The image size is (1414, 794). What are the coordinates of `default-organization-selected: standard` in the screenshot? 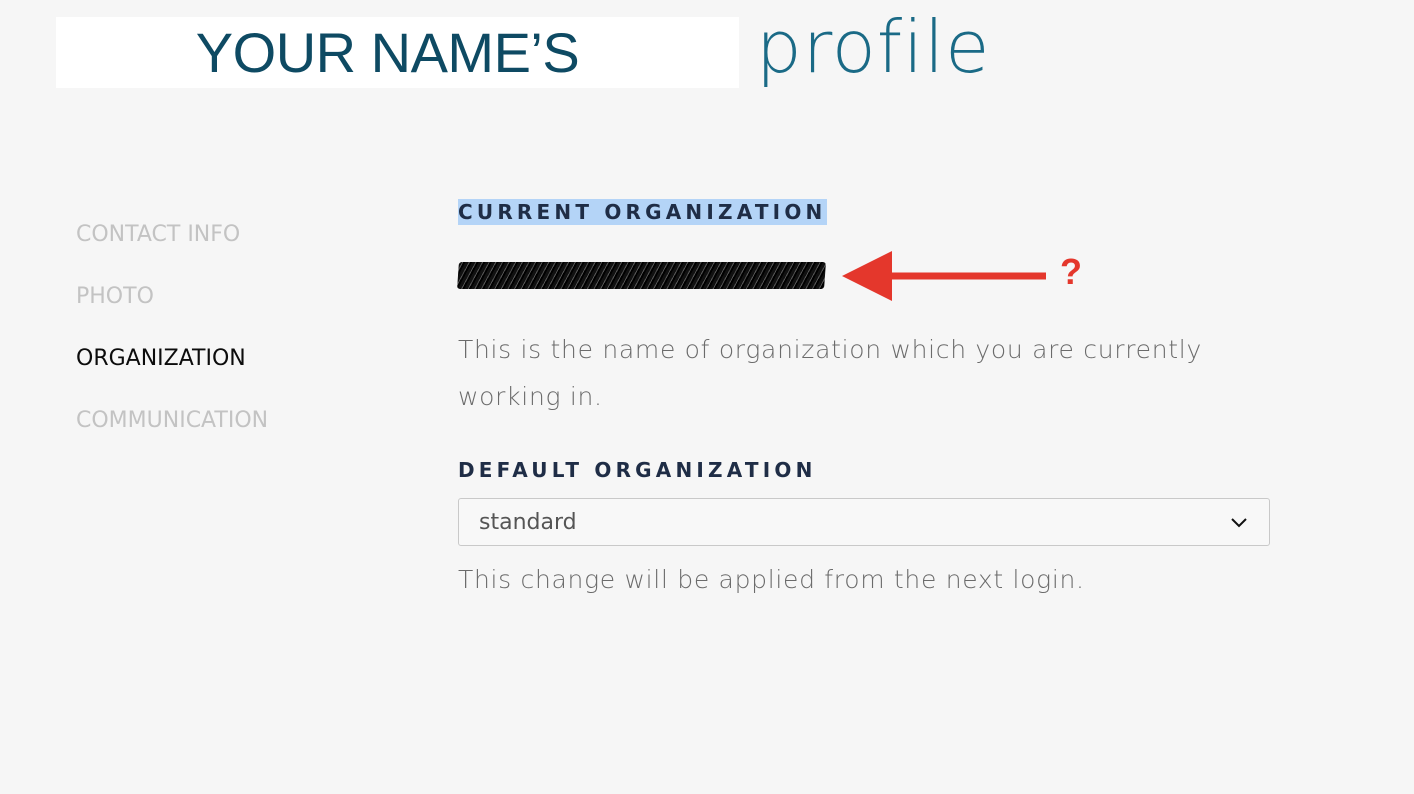 It's located at (528, 522).